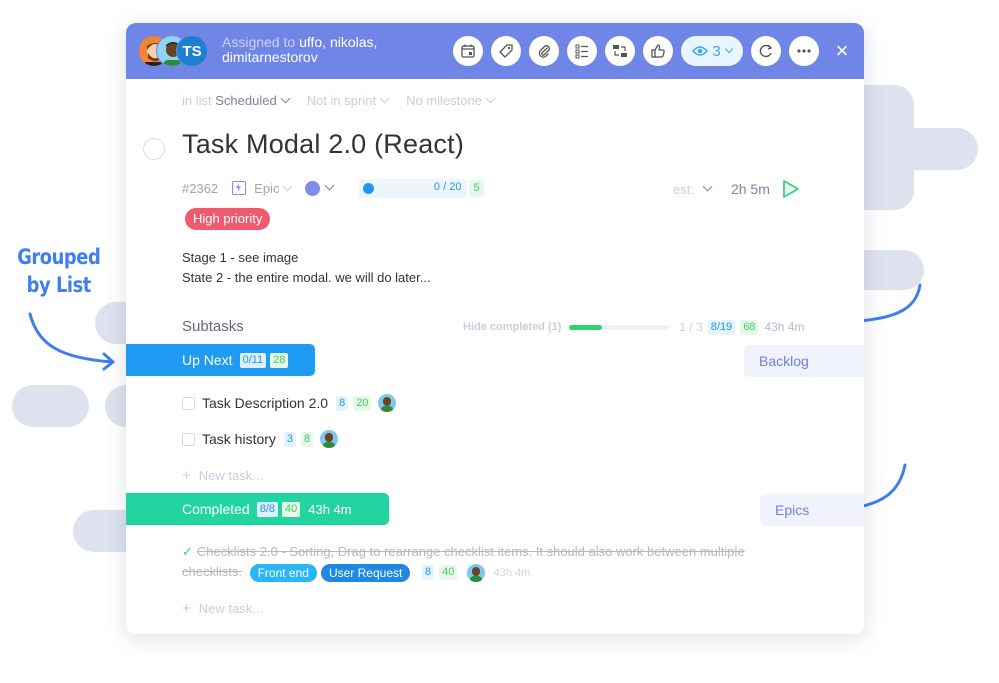  I want to click on group-points-badge: 40, so click(291, 509).